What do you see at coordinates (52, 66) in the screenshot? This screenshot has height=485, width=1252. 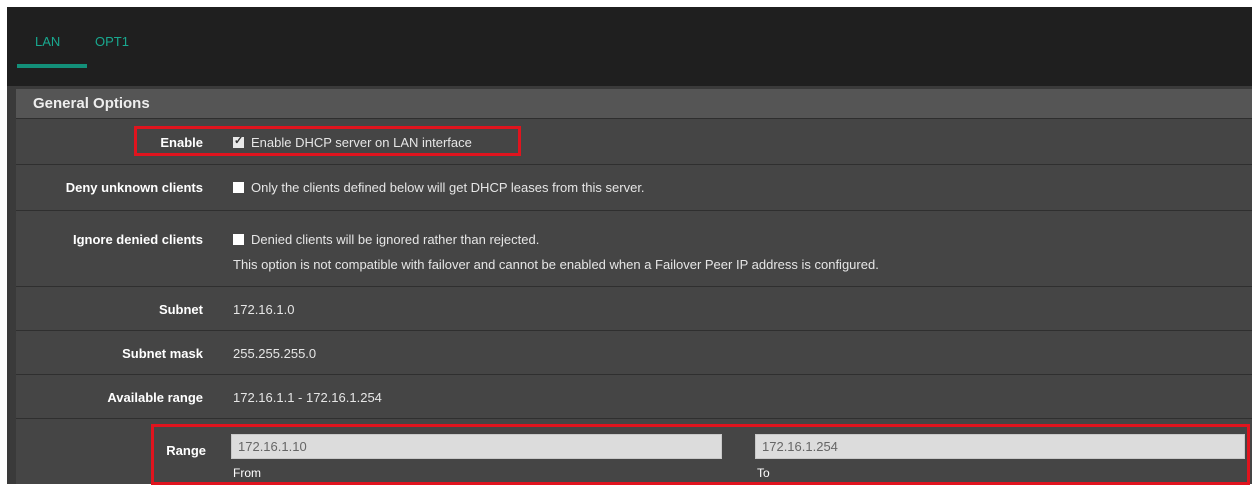 I see `active-tab-indicator` at bounding box center [52, 66].